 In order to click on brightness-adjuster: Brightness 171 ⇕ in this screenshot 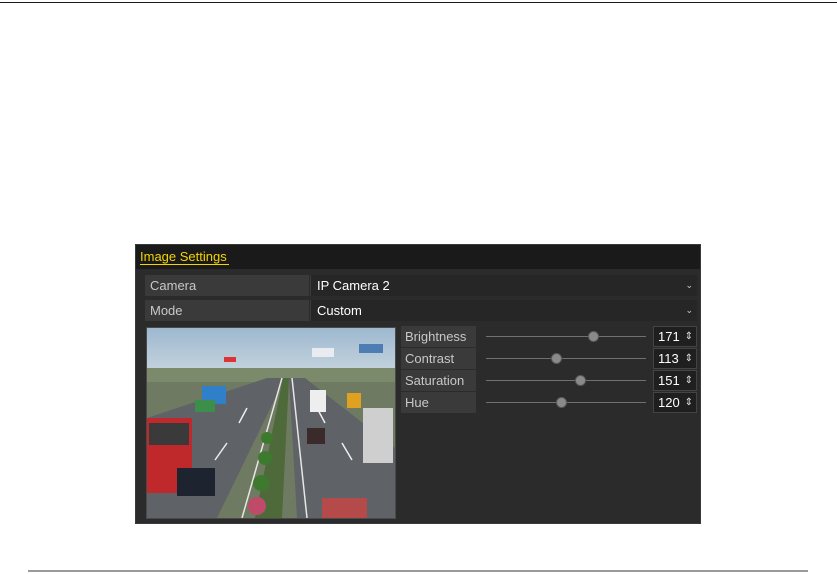, I will do `click(549, 336)`.